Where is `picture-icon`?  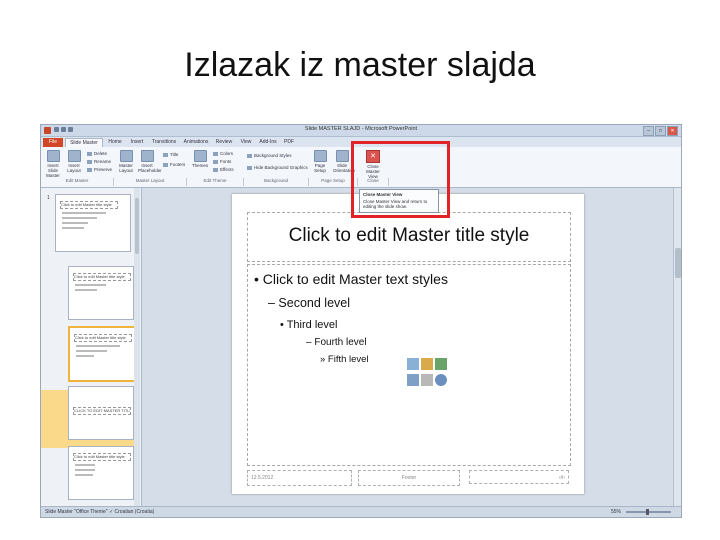
picture-icon is located at coordinates (413, 380).